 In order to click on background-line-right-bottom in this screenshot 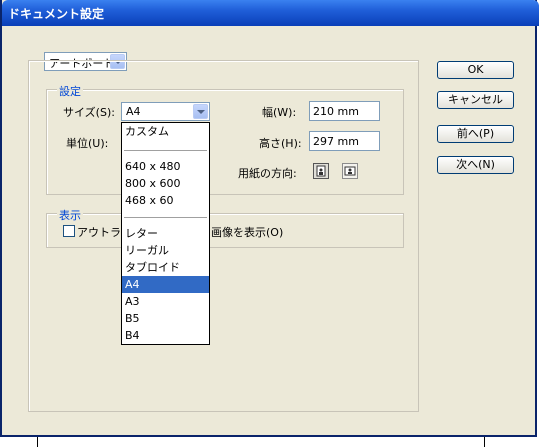, I will do `click(484, 442)`.